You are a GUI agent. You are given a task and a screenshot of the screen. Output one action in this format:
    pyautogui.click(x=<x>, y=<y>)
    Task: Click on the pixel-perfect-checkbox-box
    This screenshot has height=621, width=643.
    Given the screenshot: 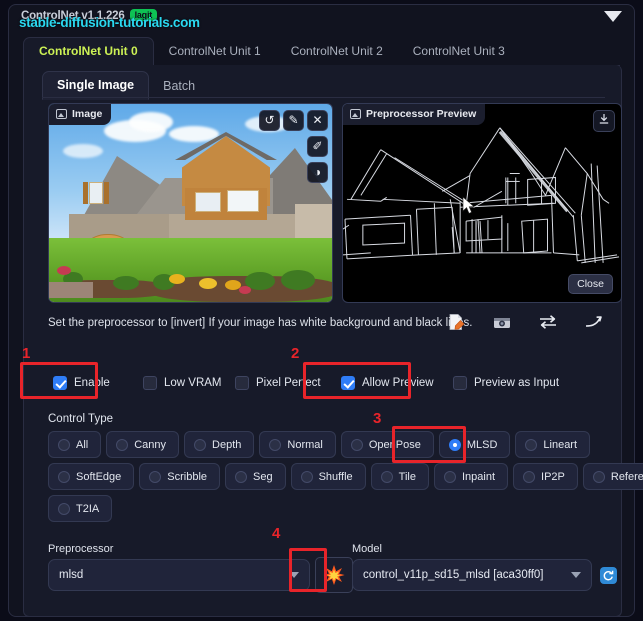 What is the action you would take?
    pyautogui.click(x=242, y=383)
    